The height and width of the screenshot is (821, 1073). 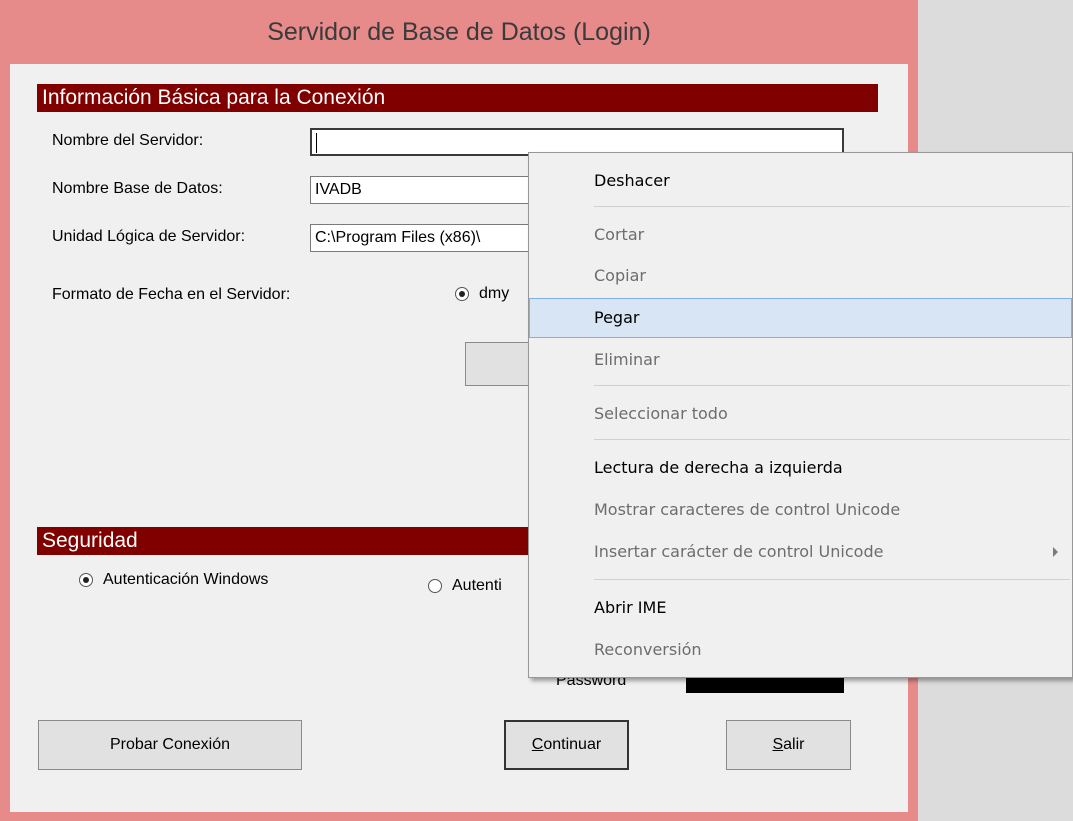 I want to click on menu-item-undo: Deshacer, so click(x=800, y=181).